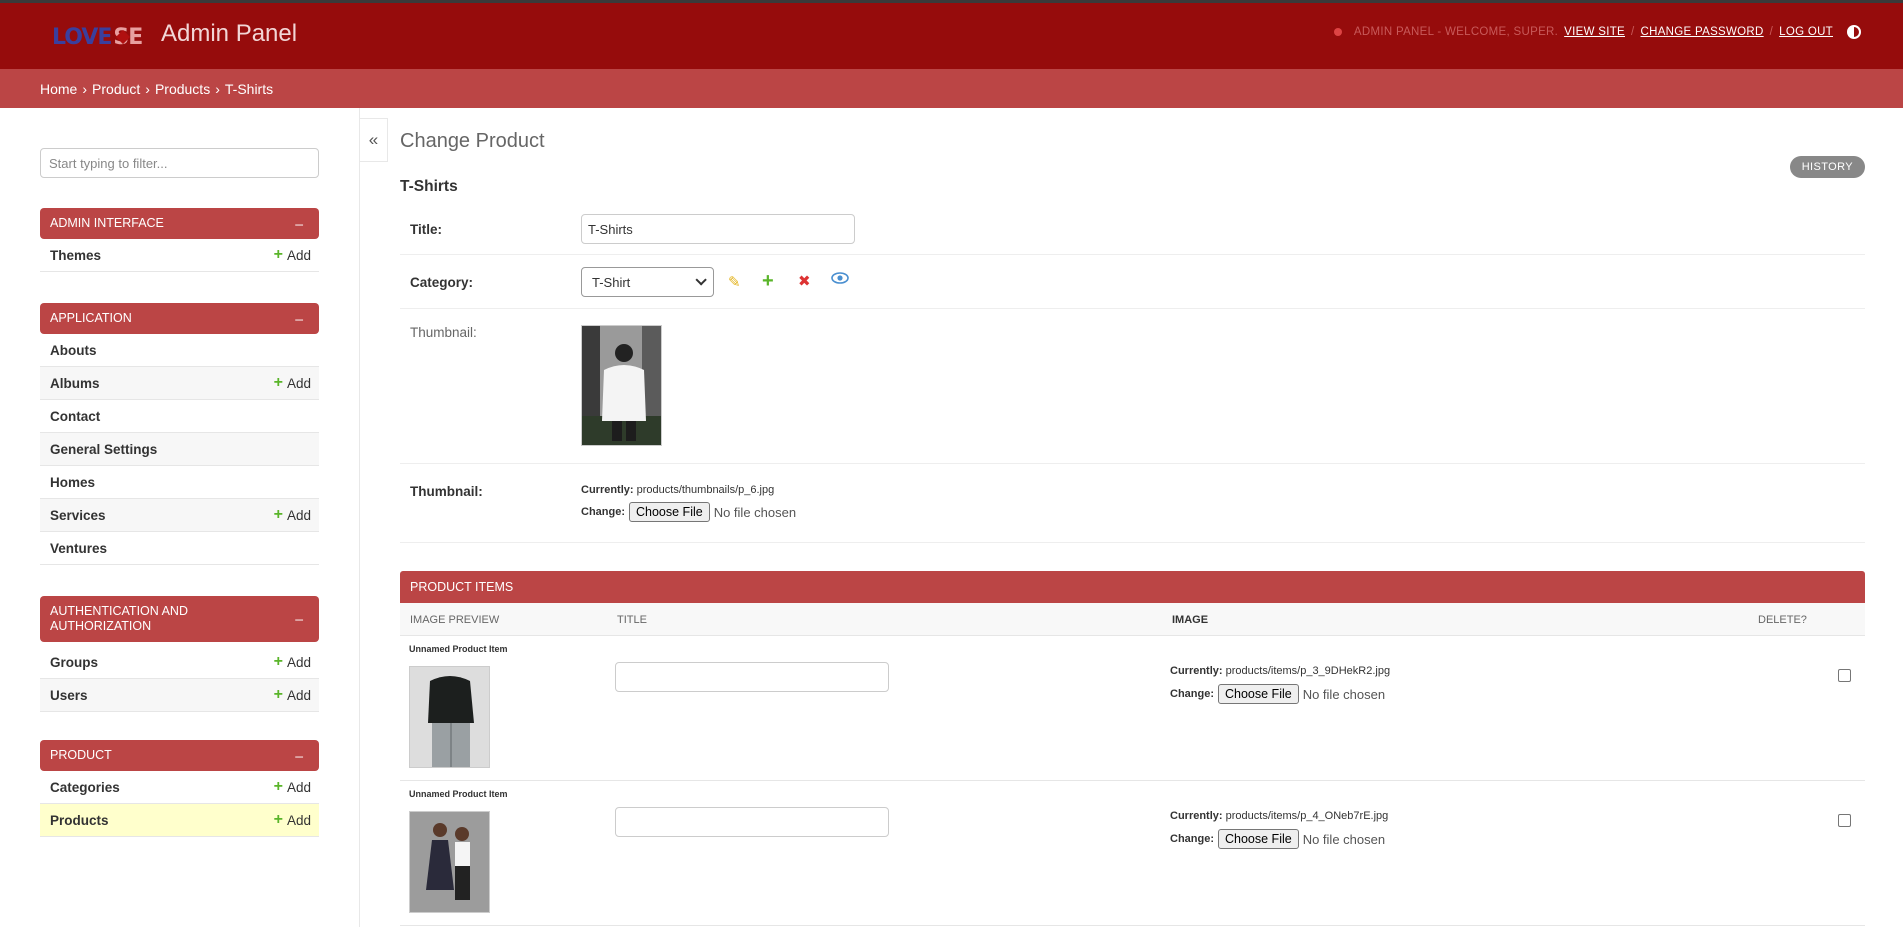  Describe the element at coordinates (75, 383) in the screenshot. I see `sidebar-item-label: Albums` at that location.